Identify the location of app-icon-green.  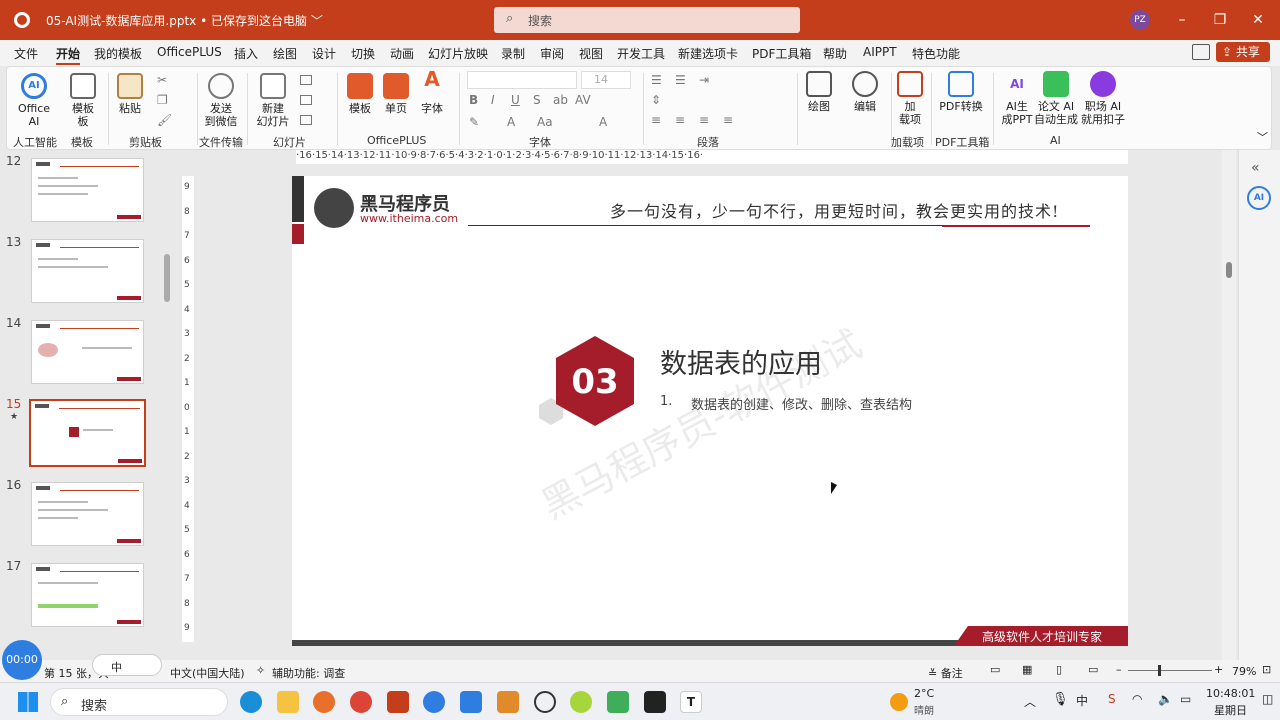
(618, 702).